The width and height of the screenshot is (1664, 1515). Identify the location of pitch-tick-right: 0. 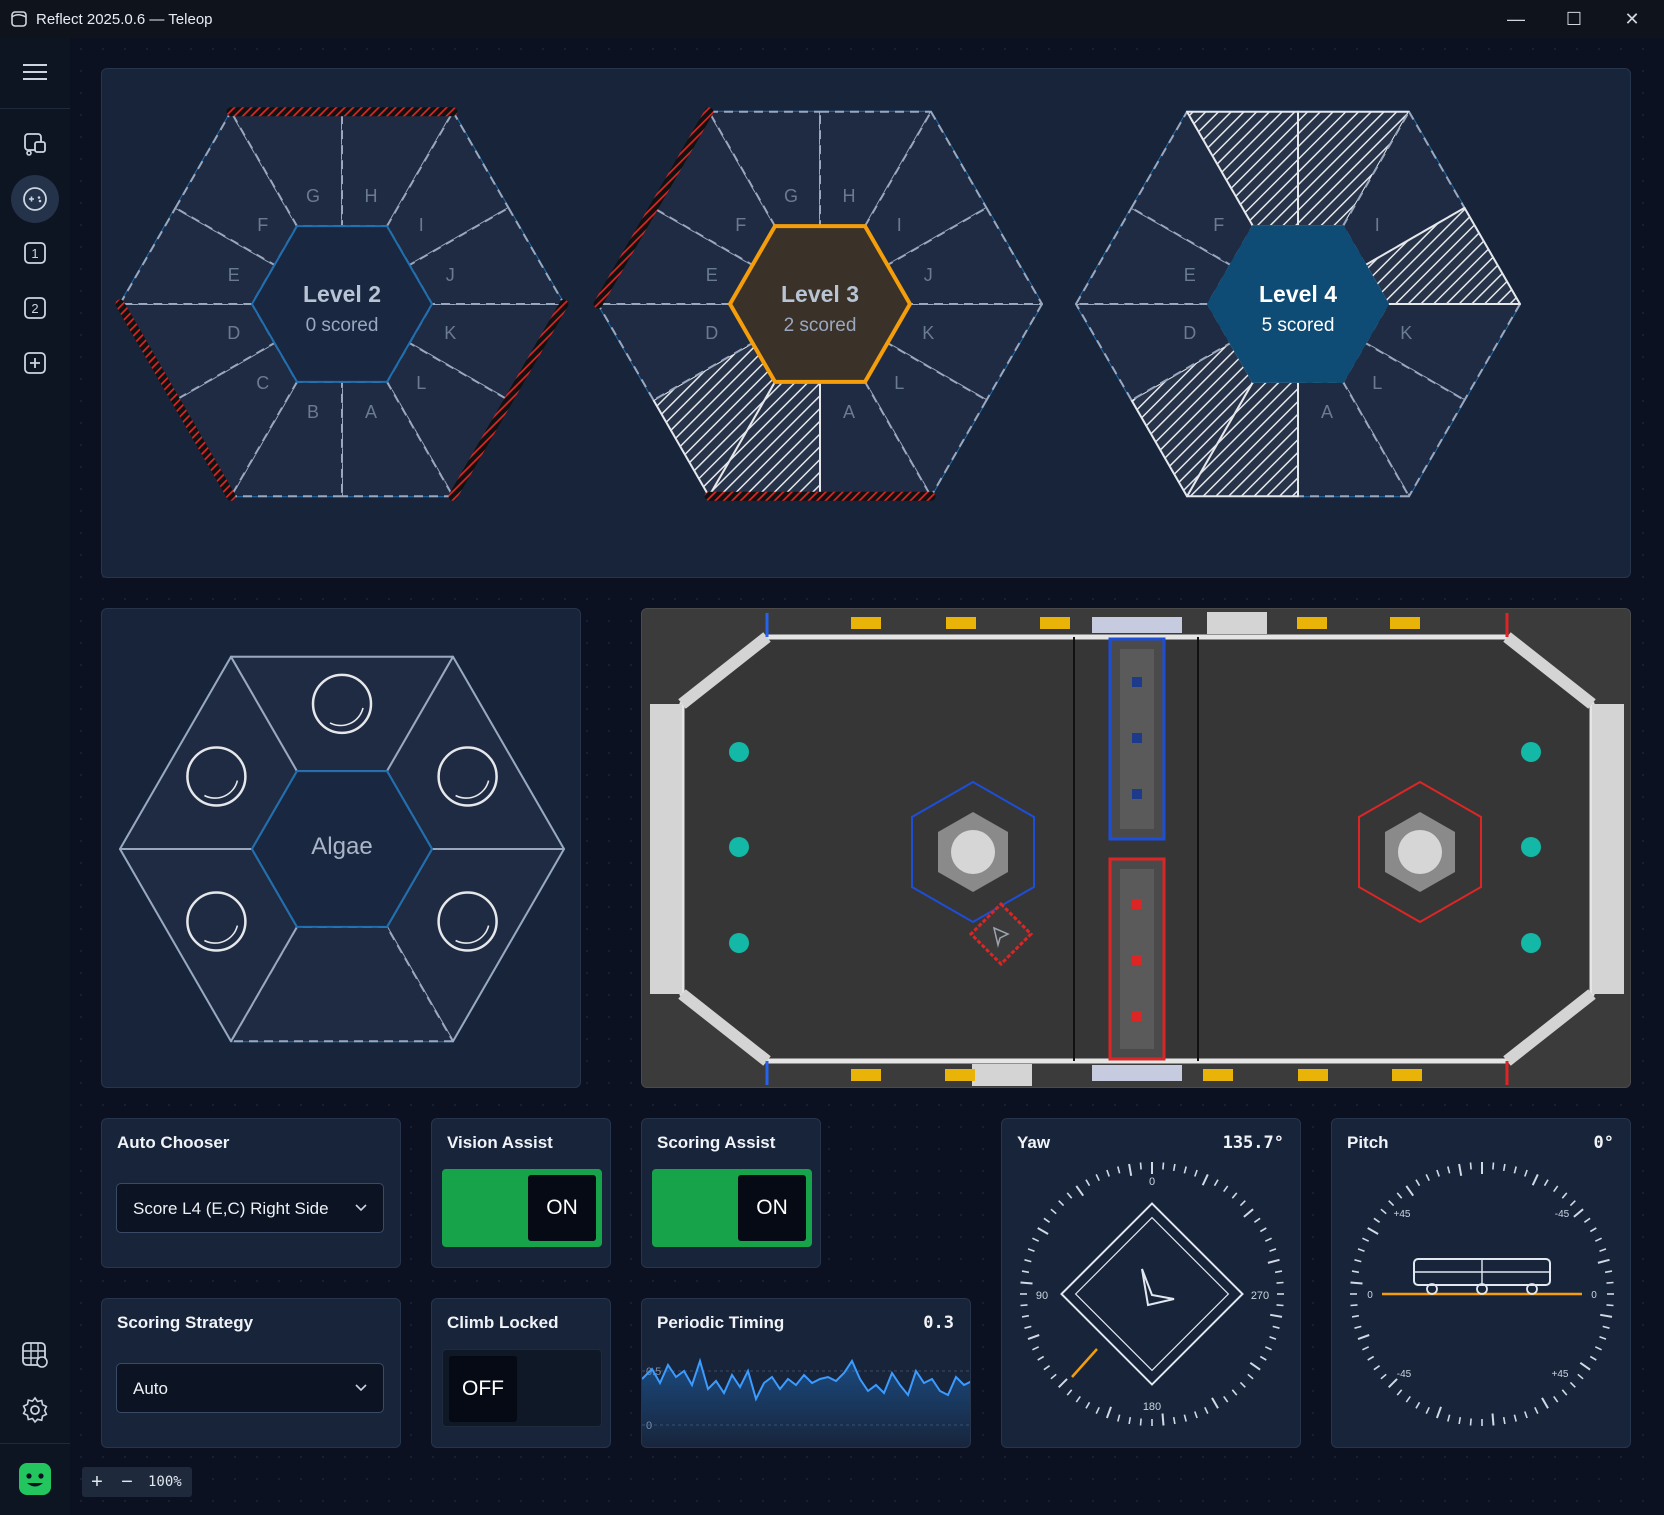
(1594, 1295).